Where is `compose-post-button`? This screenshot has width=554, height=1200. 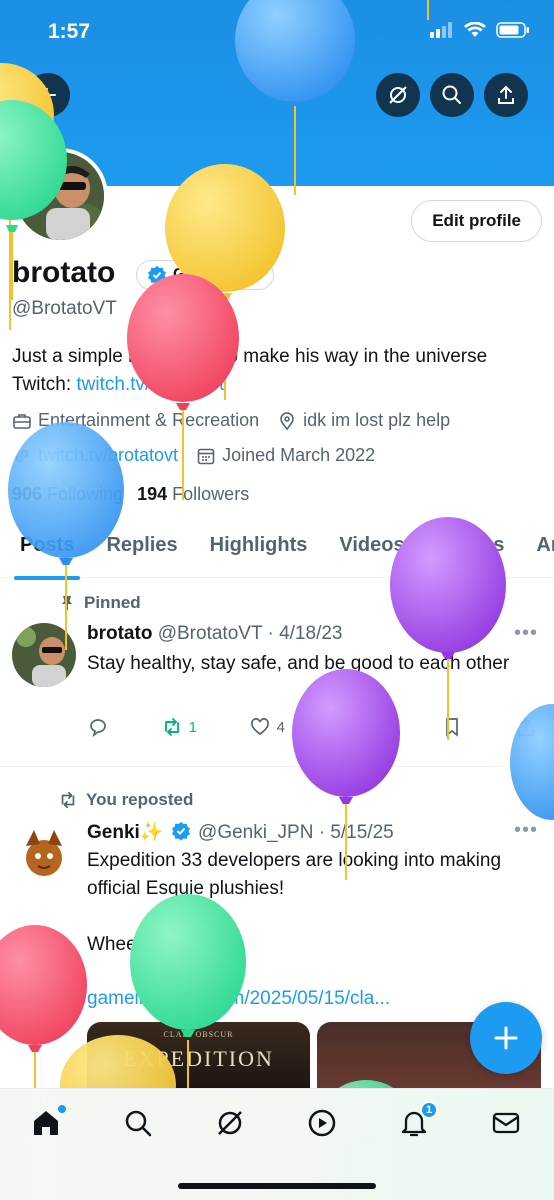 compose-post-button is located at coordinates (506, 1038).